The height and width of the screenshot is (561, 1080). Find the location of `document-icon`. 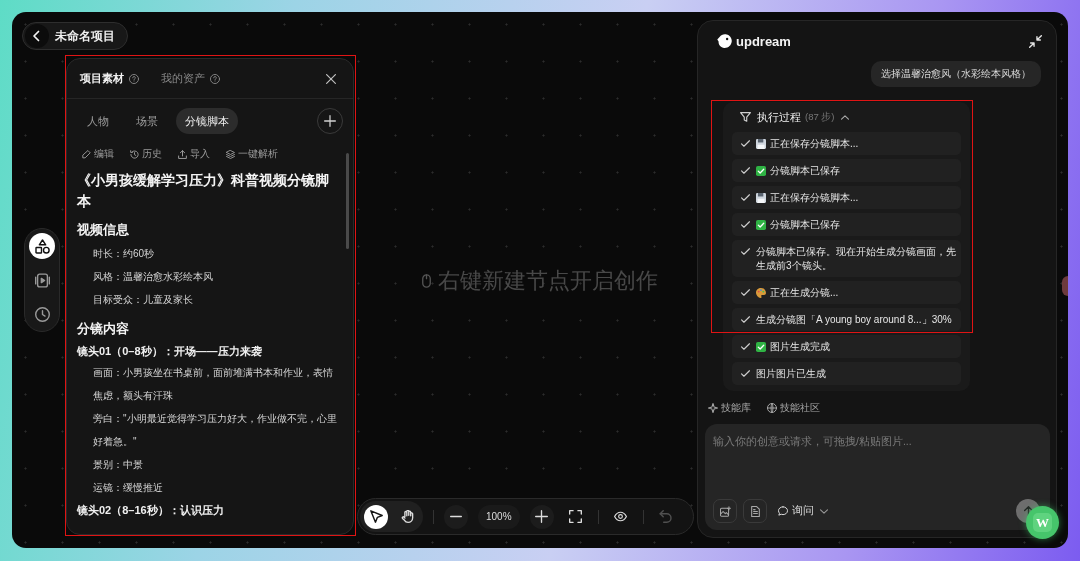

document-icon is located at coordinates (755, 511).